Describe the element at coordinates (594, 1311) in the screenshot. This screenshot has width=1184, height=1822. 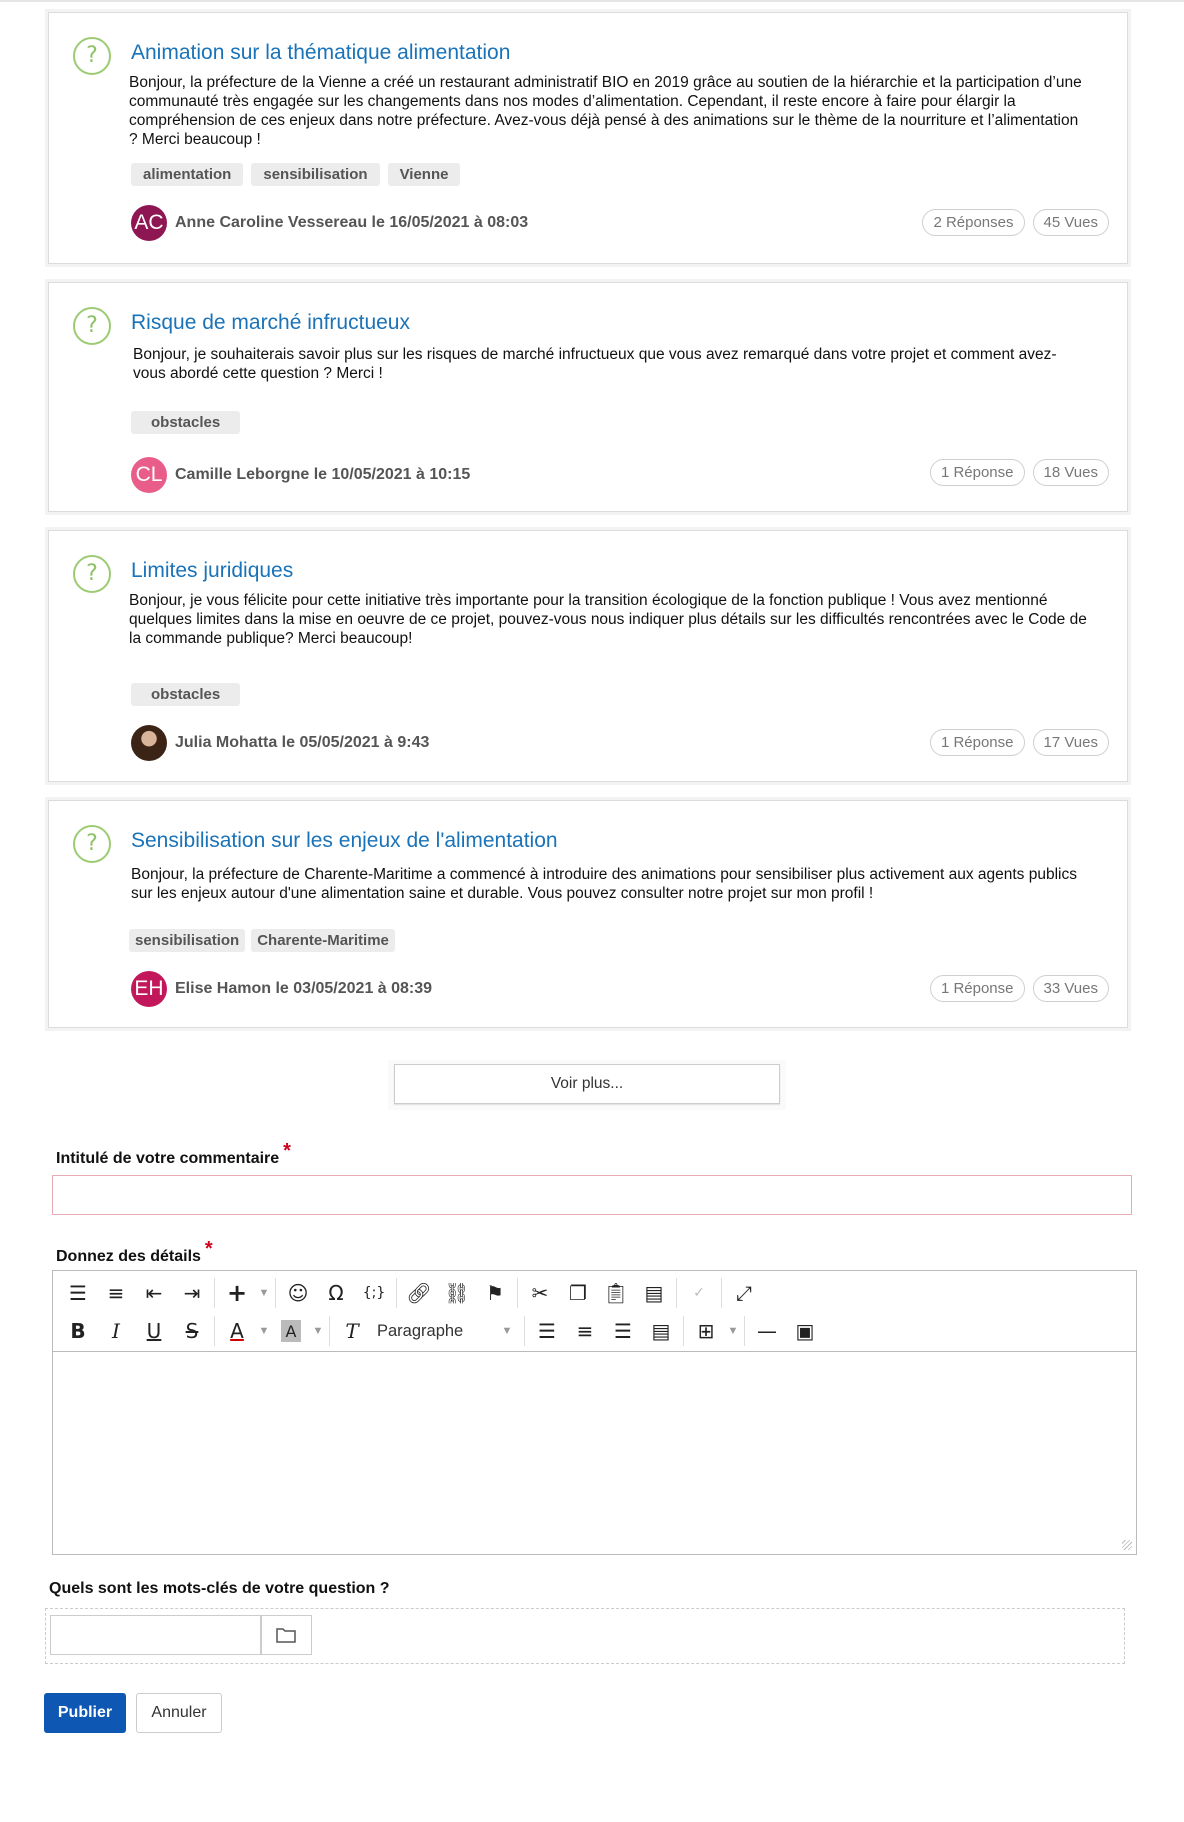
I see `editor-toolbar: ☰ ≡ ⇤ ⇥ + ▼ ☺ Ω {;} 🔗︎ ⛓︎ ⚑ ✂ ❐ 📋︎ ▤ ✓ ⤢` at that location.